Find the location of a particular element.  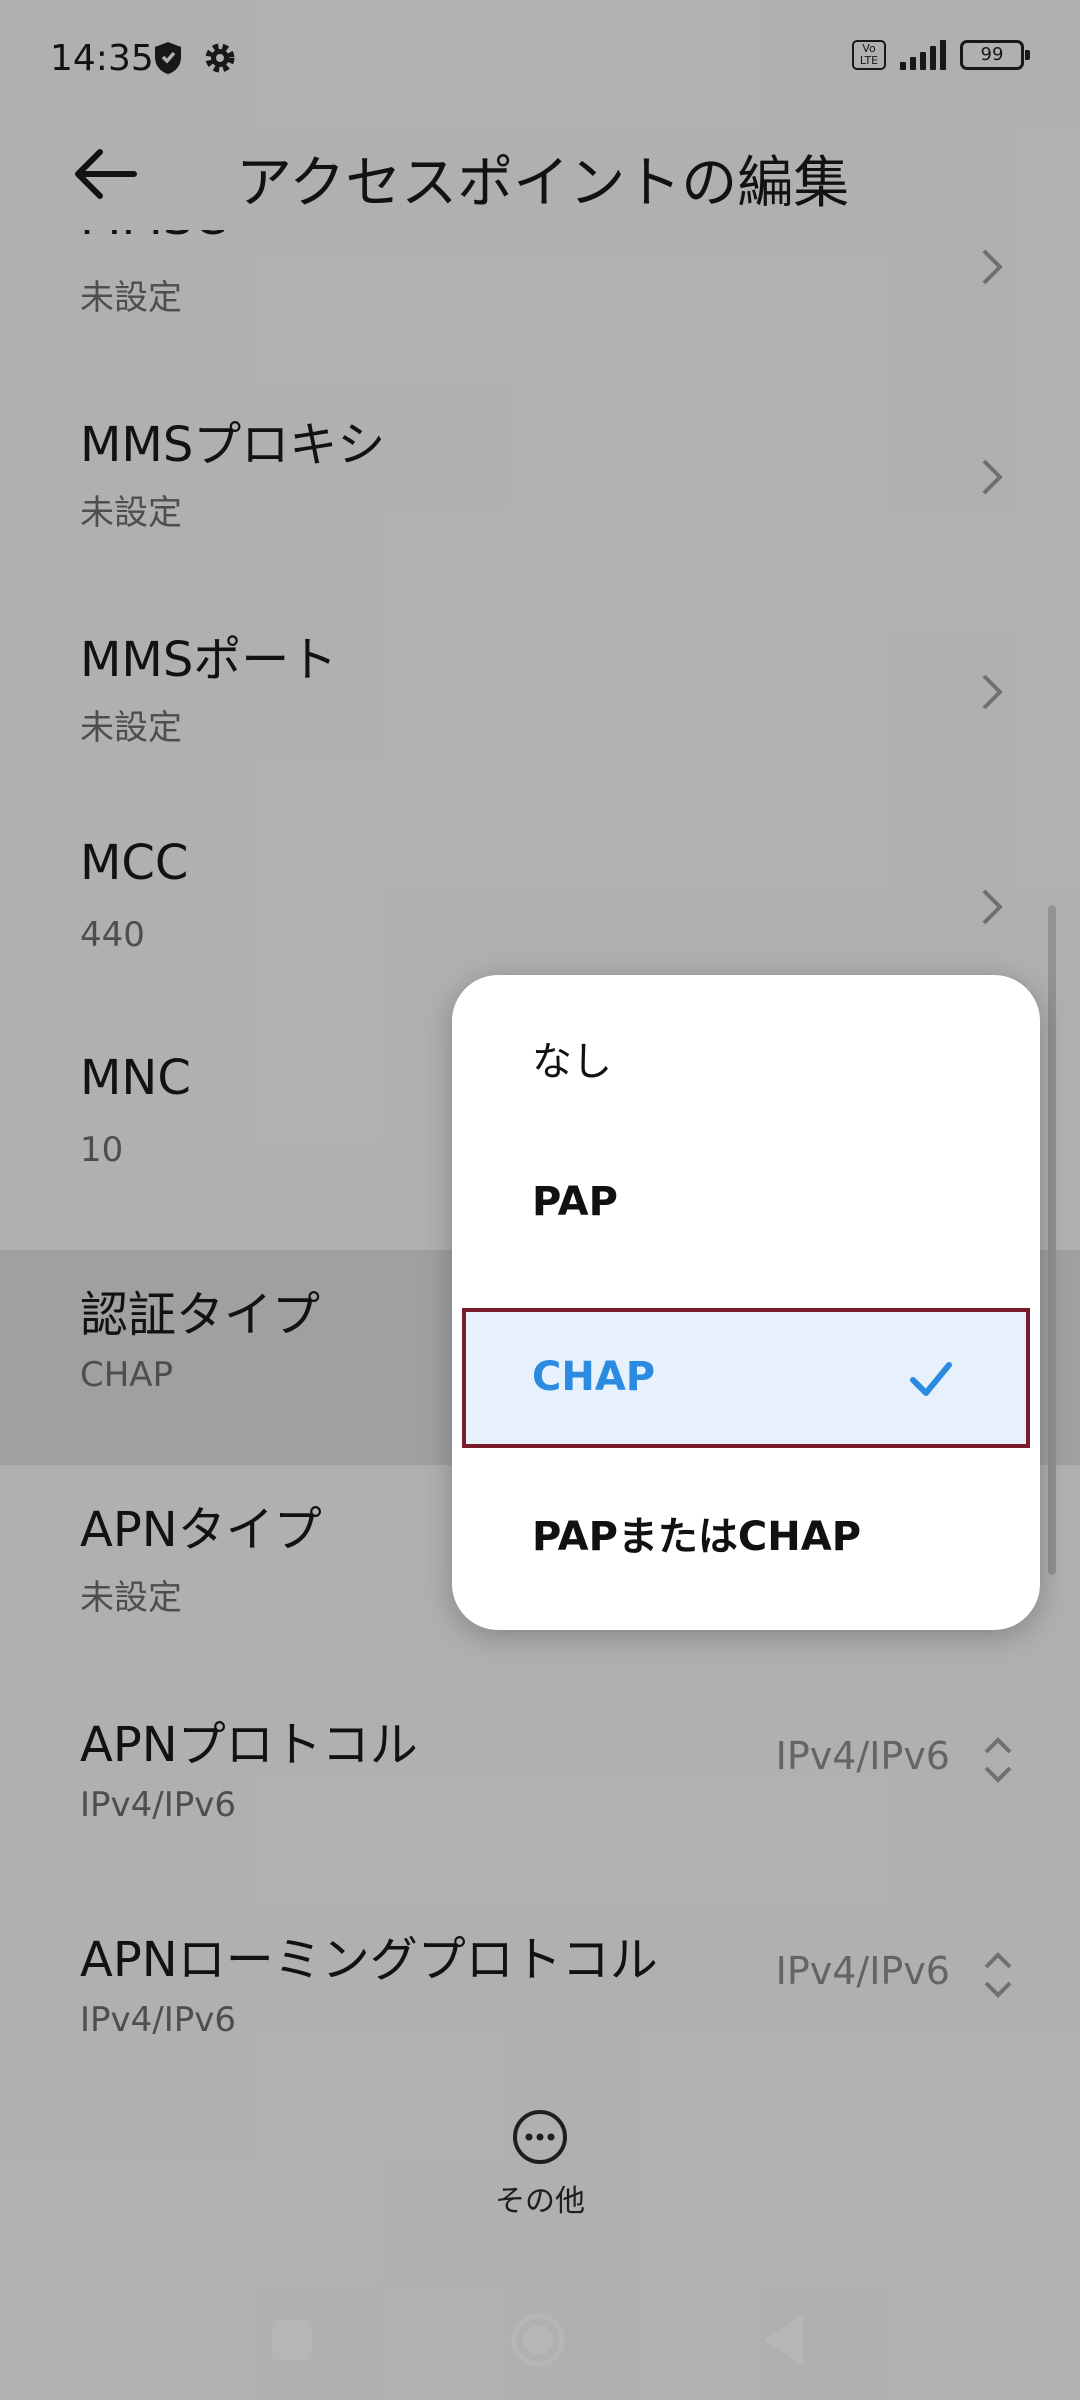

auth-type-dropdown: なし PAP CHAP PAPまたはCHAP is located at coordinates (746, 1302).